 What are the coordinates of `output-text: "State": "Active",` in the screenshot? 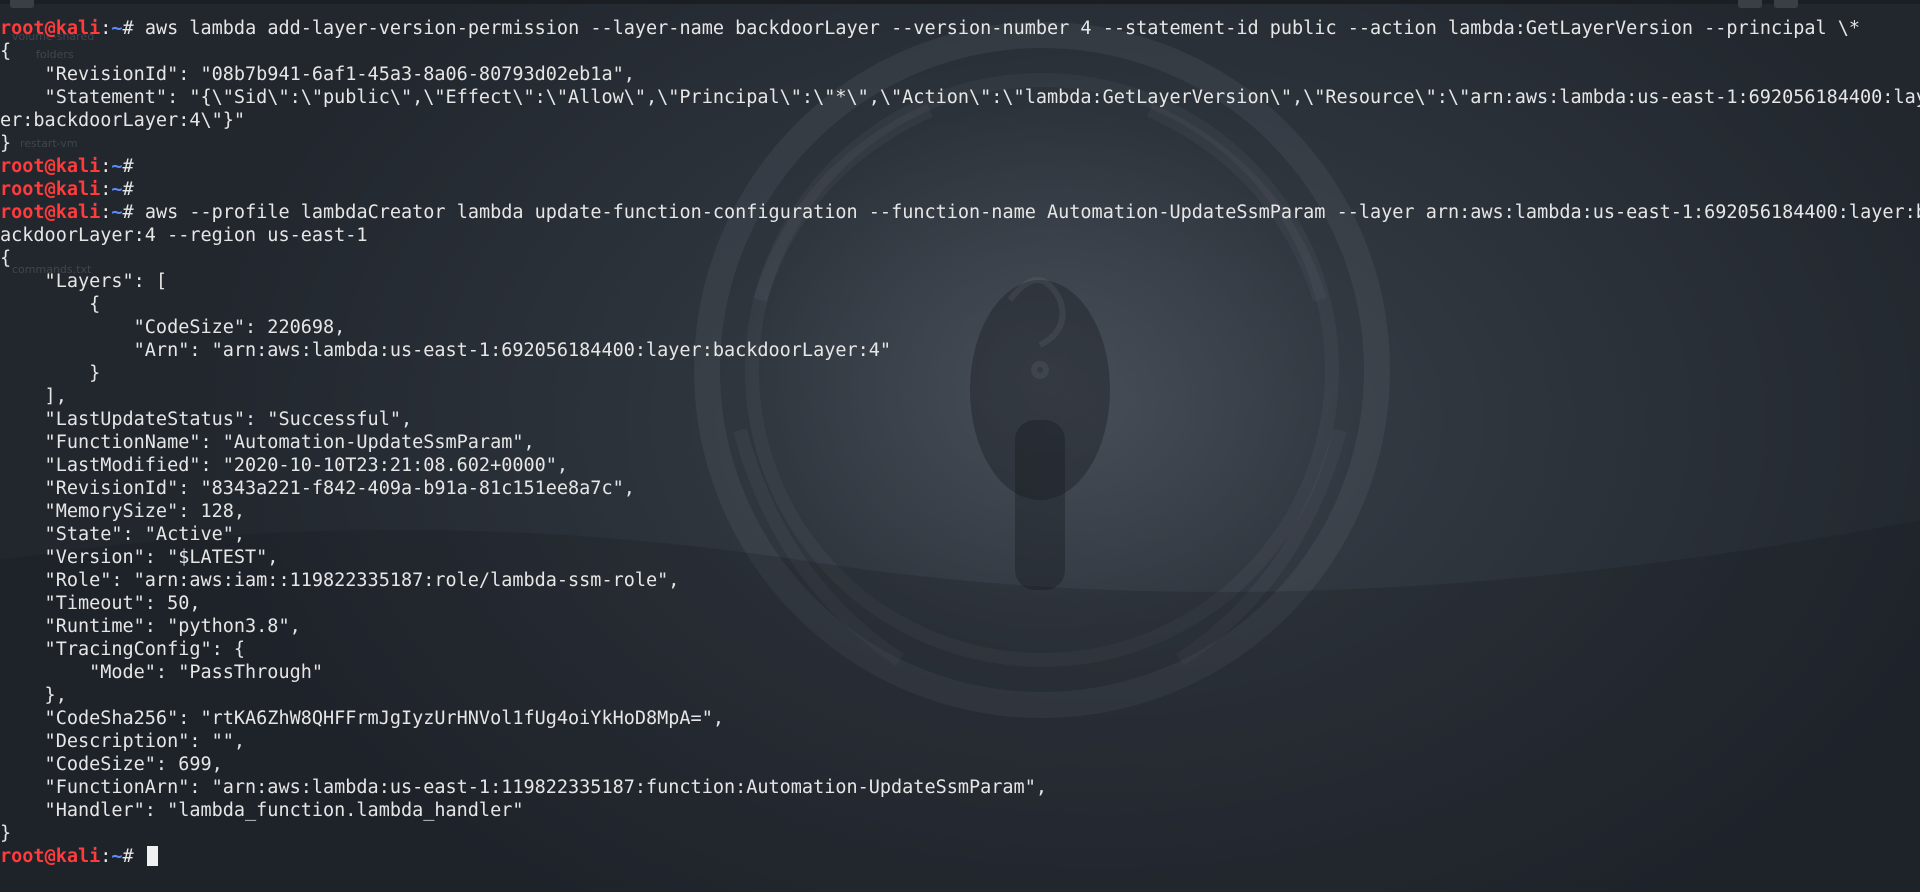 It's located at (123, 534).